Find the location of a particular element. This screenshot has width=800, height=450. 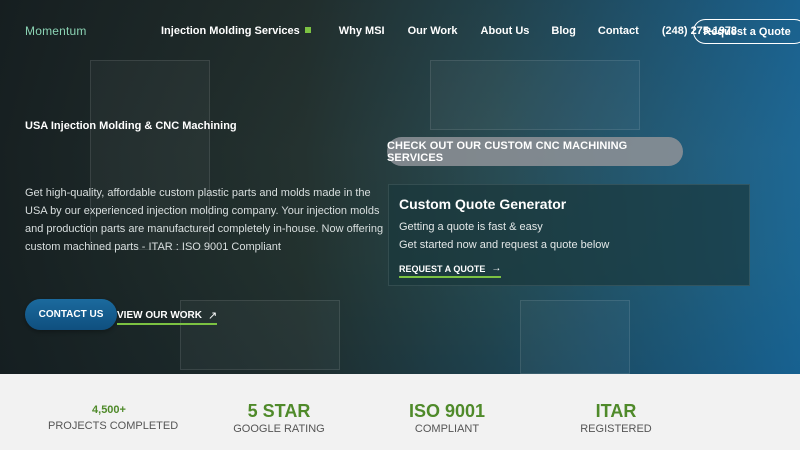

arrow-right-icon: → is located at coordinates (496, 268).